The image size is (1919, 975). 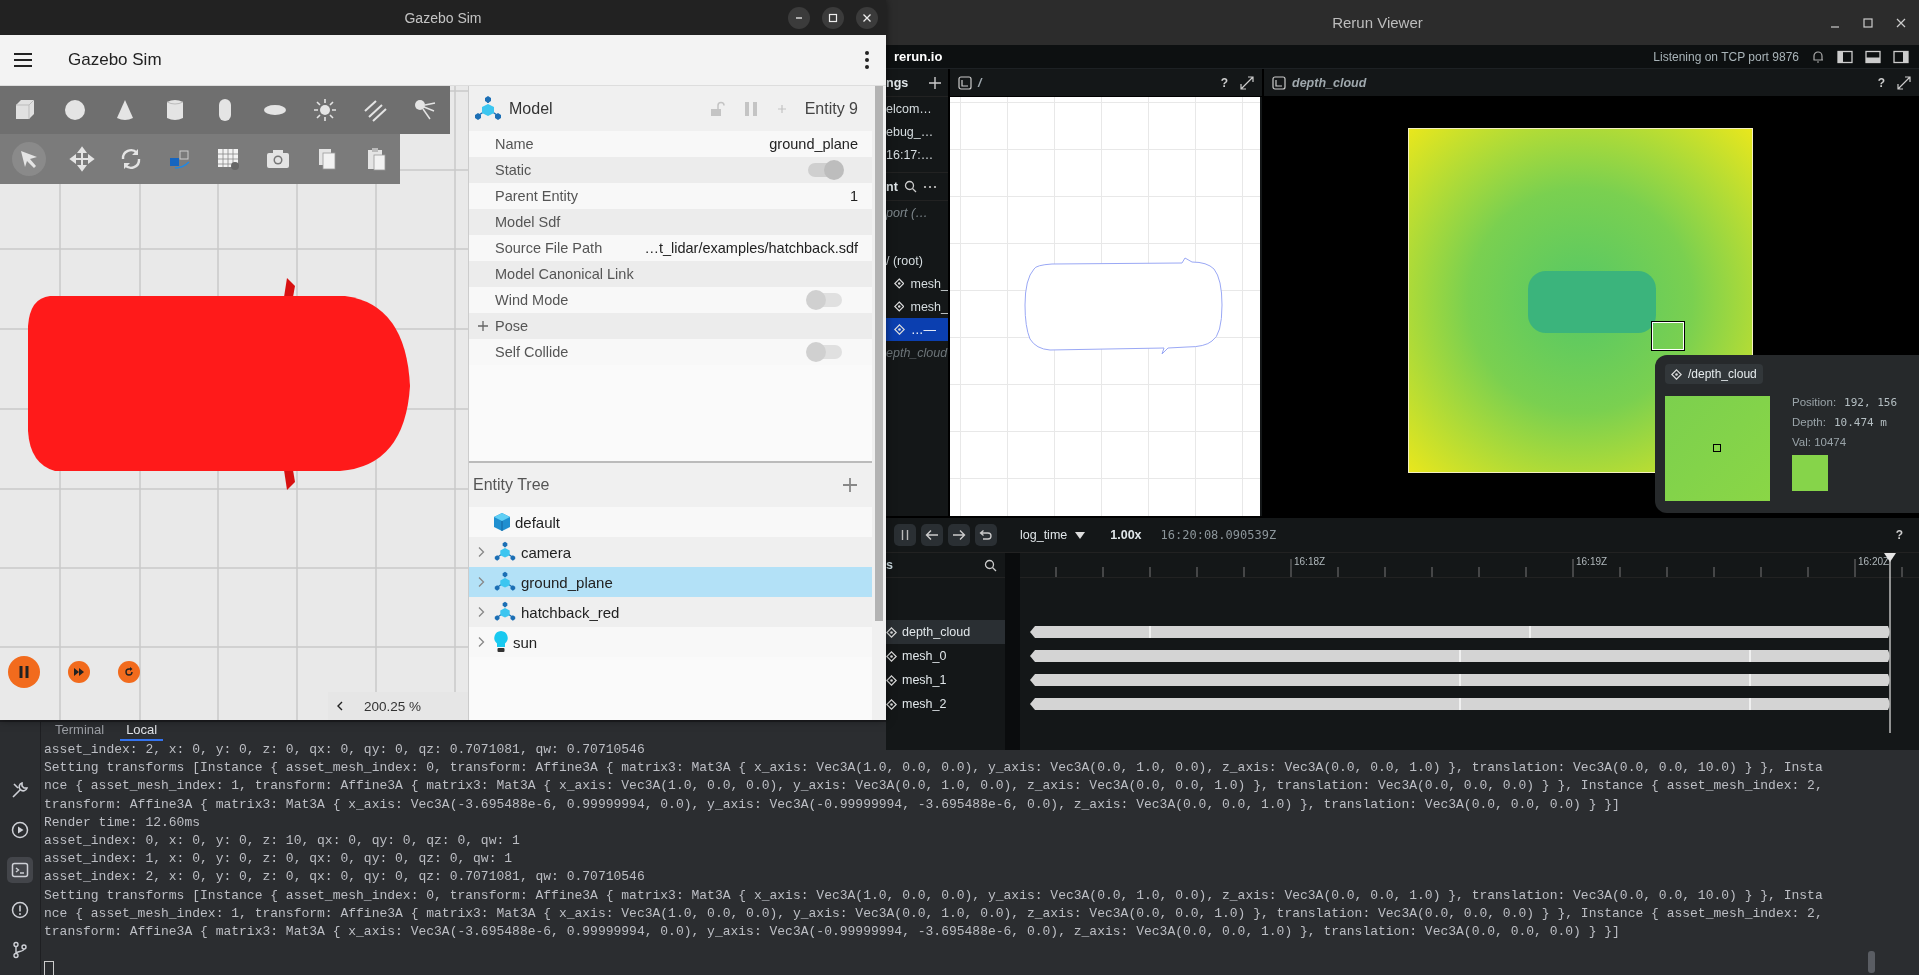 I want to click on zoom-level: 200.25 %, so click(x=393, y=706).